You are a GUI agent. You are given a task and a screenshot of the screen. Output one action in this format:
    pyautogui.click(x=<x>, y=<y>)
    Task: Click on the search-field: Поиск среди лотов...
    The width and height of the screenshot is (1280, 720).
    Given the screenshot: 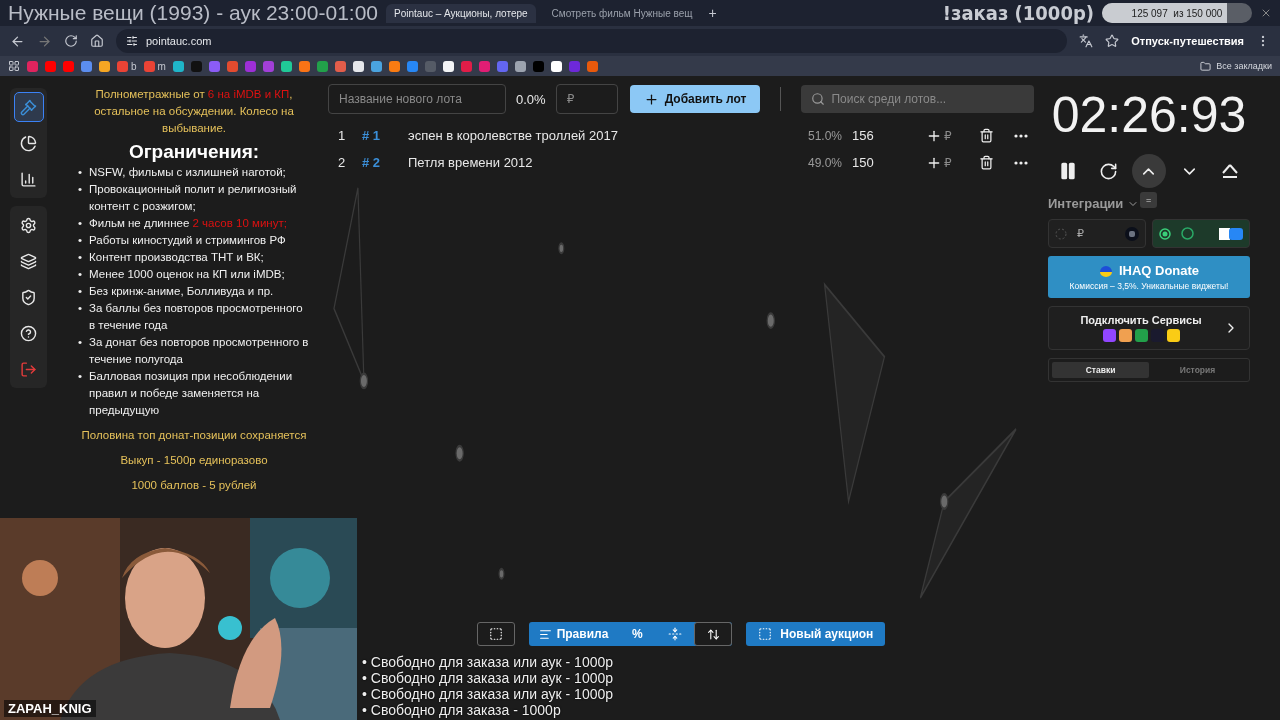 What is the action you would take?
    pyautogui.click(x=917, y=99)
    